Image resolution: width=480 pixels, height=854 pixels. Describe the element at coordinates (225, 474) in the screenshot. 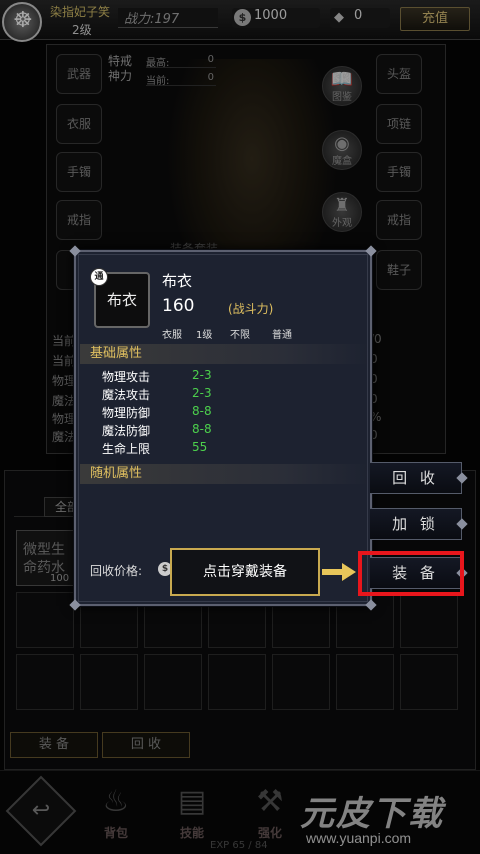

I see `random-attrs-header: 随机属性` at that location.